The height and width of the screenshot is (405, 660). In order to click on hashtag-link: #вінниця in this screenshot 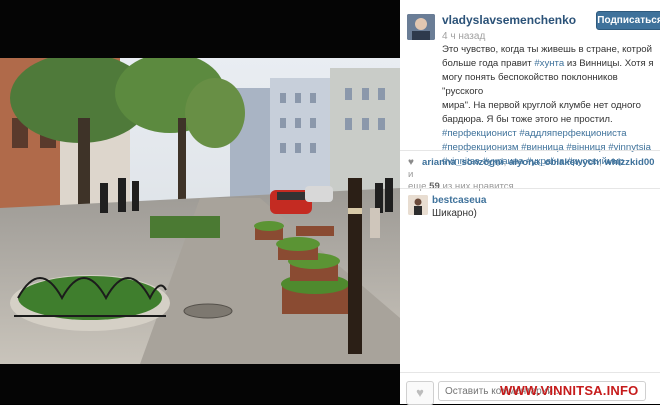, I will do `click(585, 147)`.